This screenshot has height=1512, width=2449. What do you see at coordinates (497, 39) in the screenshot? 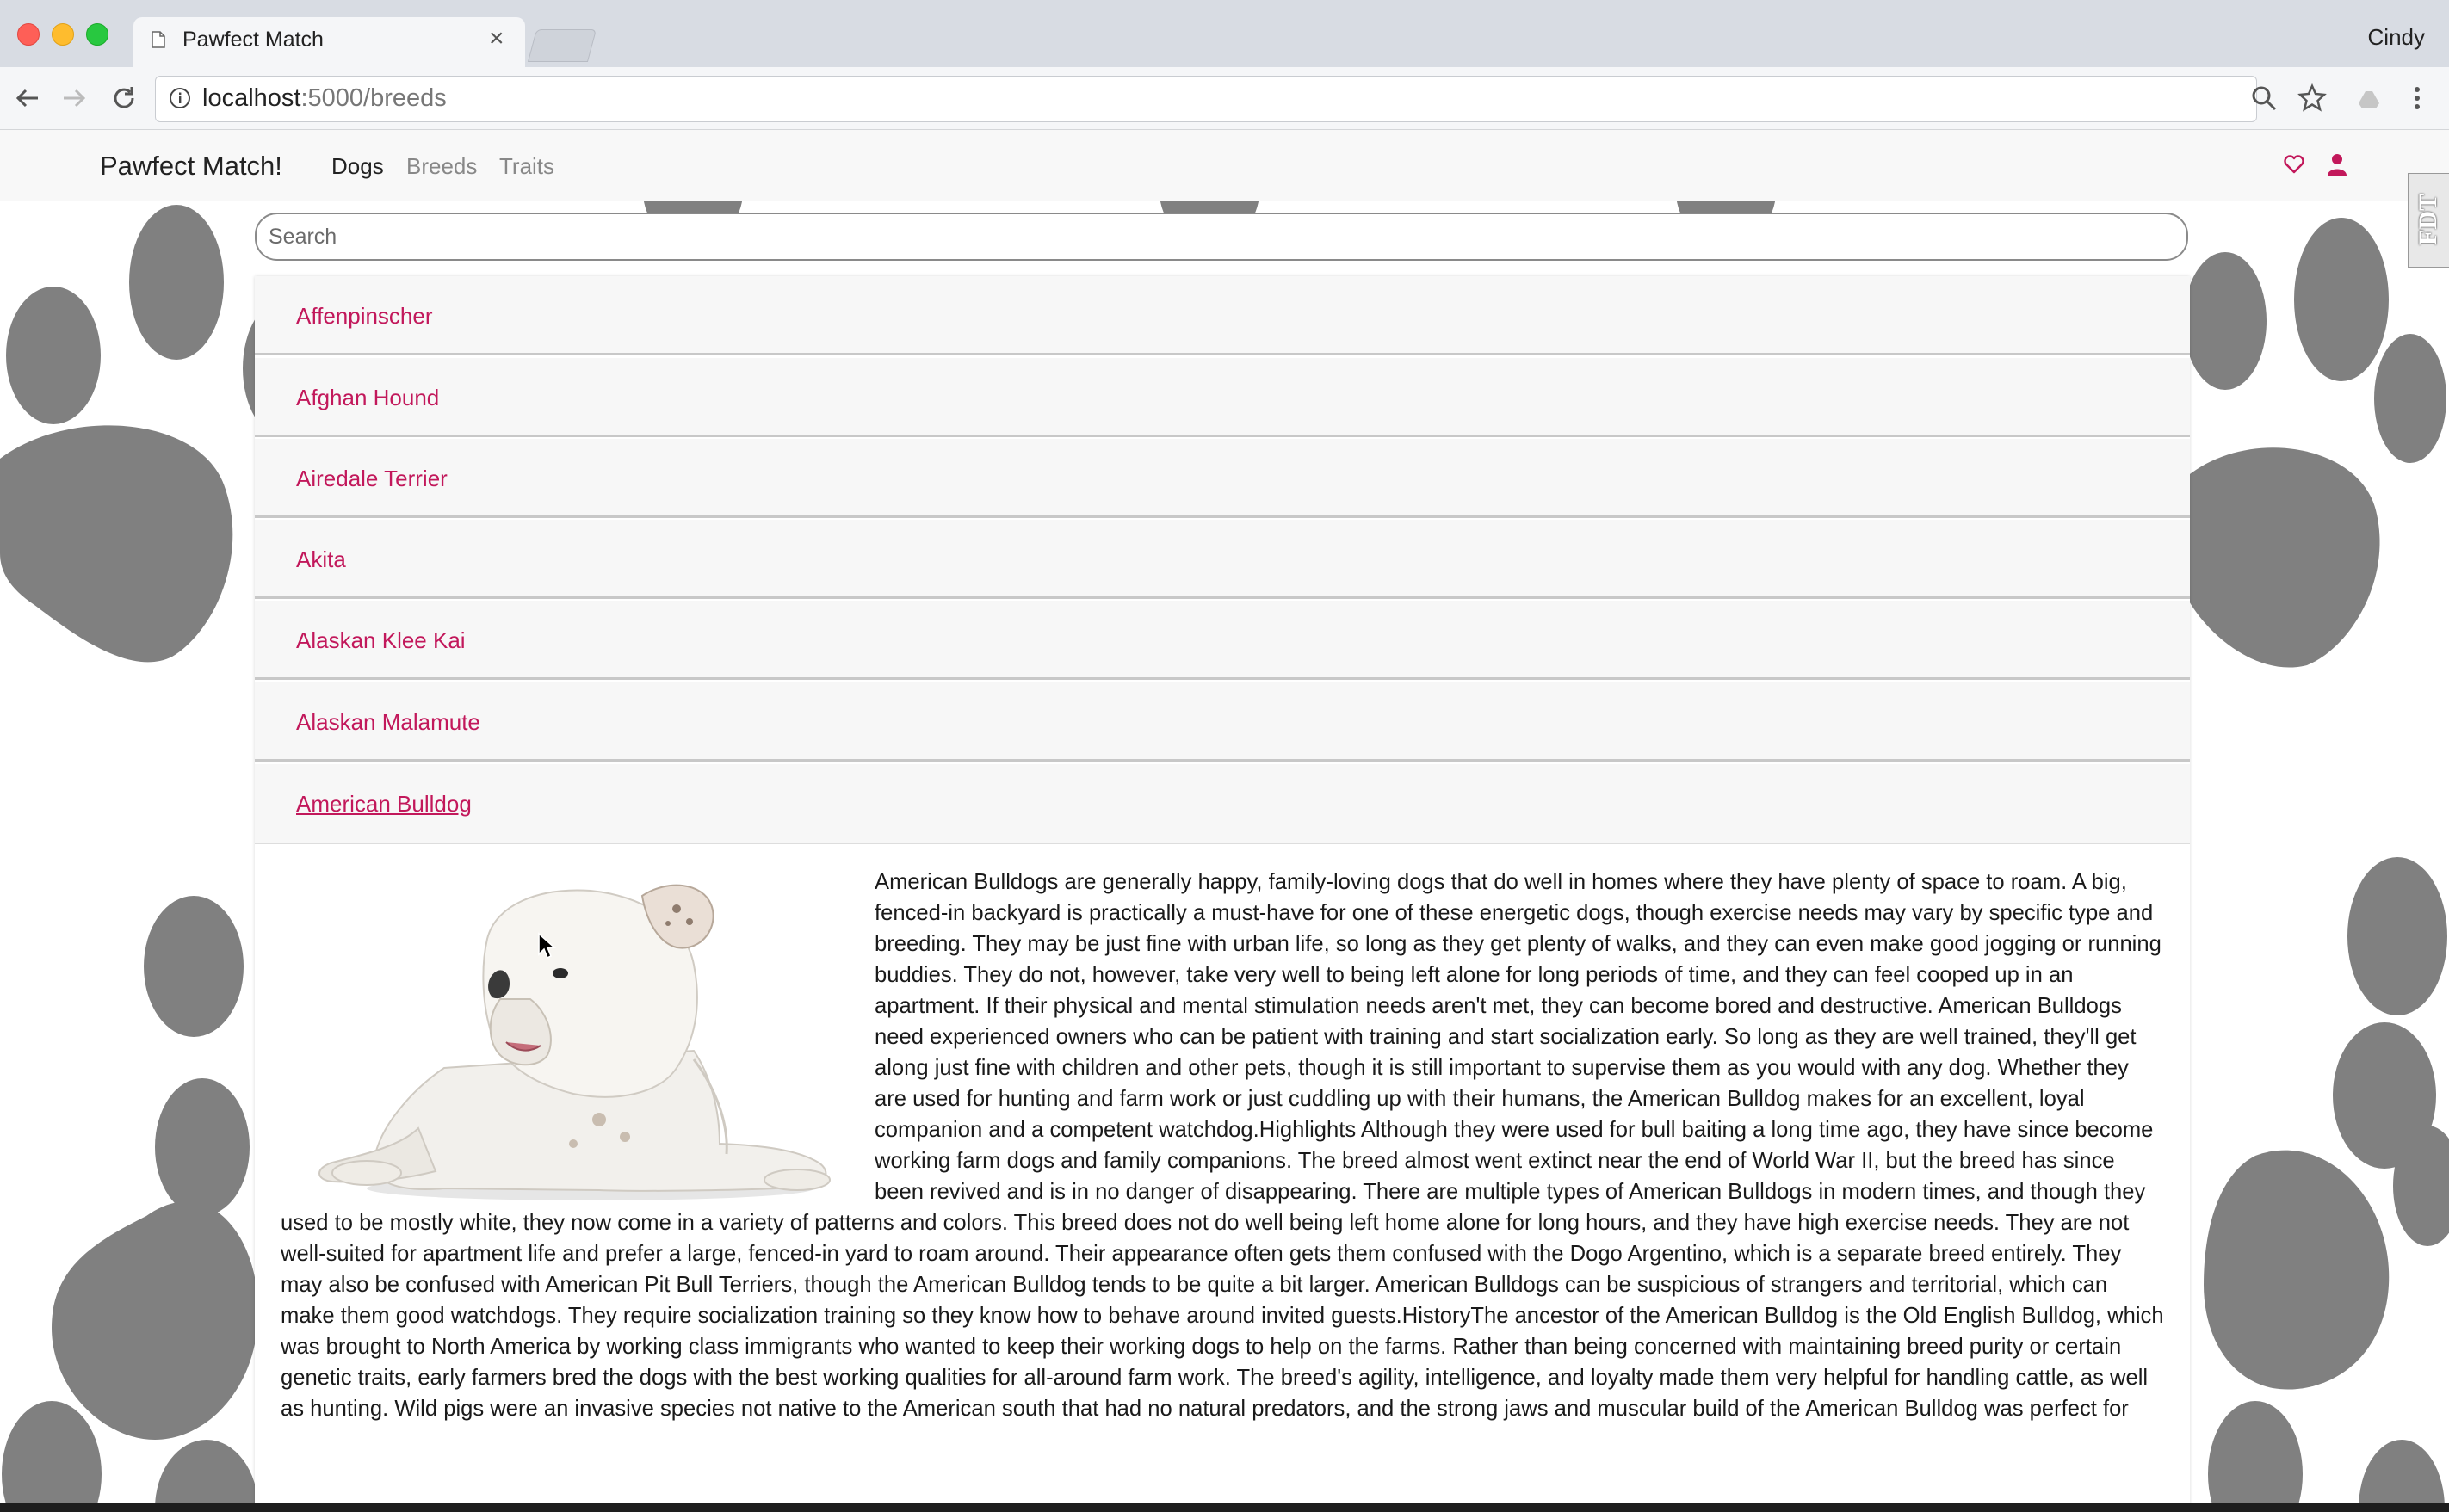
I see `tab-close-icon: ×` at bounding box center [497, 39].